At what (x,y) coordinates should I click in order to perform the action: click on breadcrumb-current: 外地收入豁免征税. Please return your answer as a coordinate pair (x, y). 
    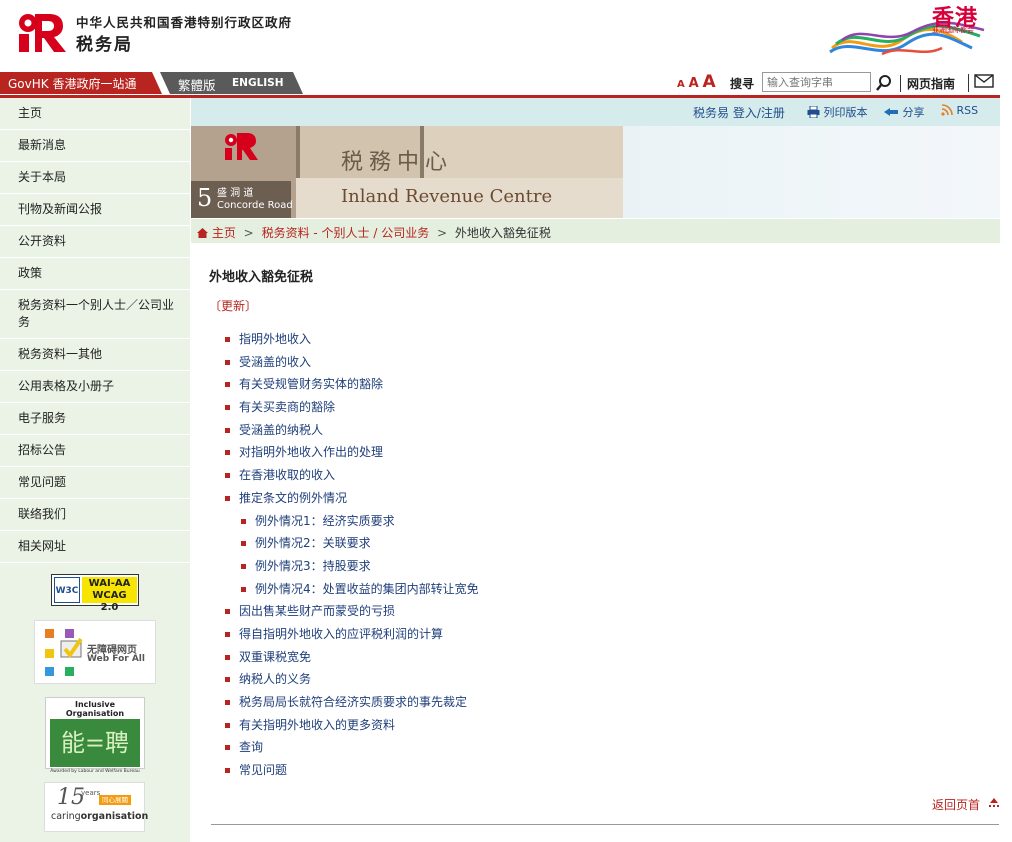
    Looking at the image, I should click on (502, 233).